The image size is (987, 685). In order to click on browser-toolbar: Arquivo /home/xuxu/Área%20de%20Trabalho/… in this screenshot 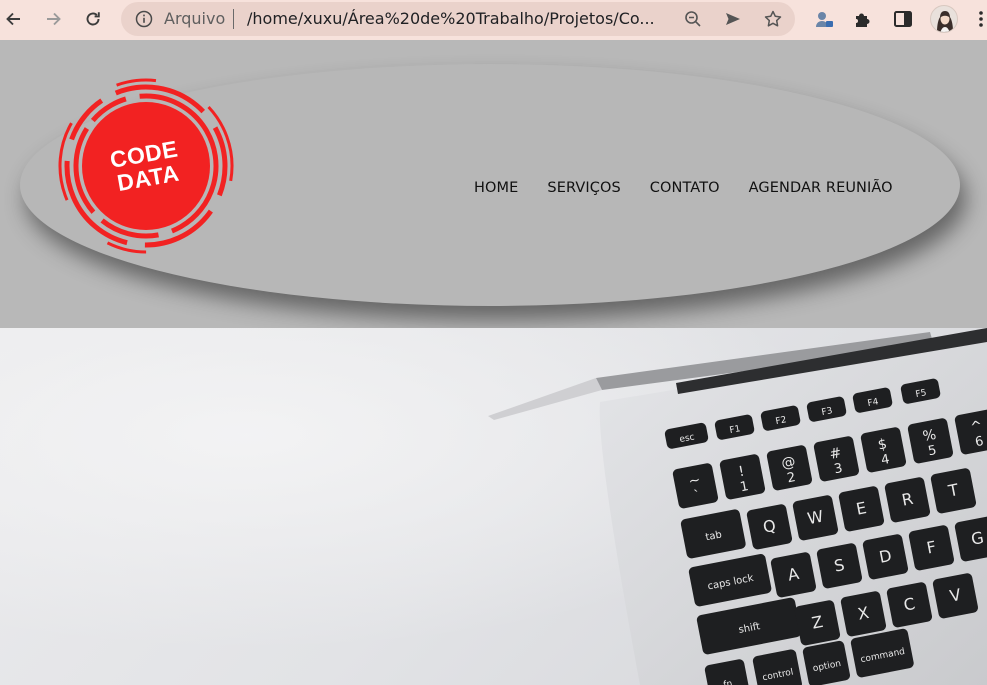, I will do `click(493, 20)`.